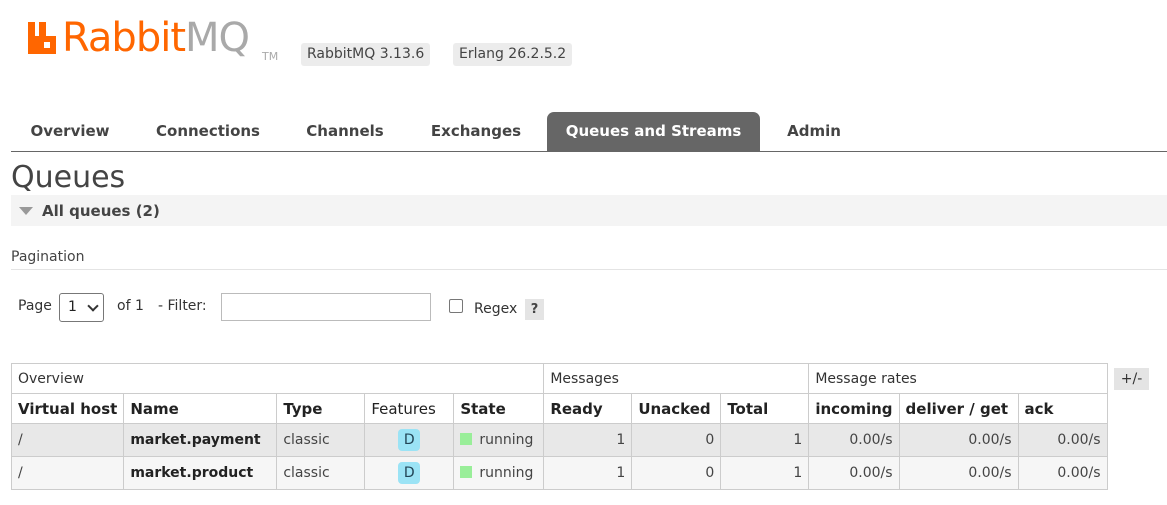 This screenshot has height=505, width=1167. Describe the element at coordinates (67, 408) in the screenshot. I see `column-header-virtual-host: Virtual host` at that location.